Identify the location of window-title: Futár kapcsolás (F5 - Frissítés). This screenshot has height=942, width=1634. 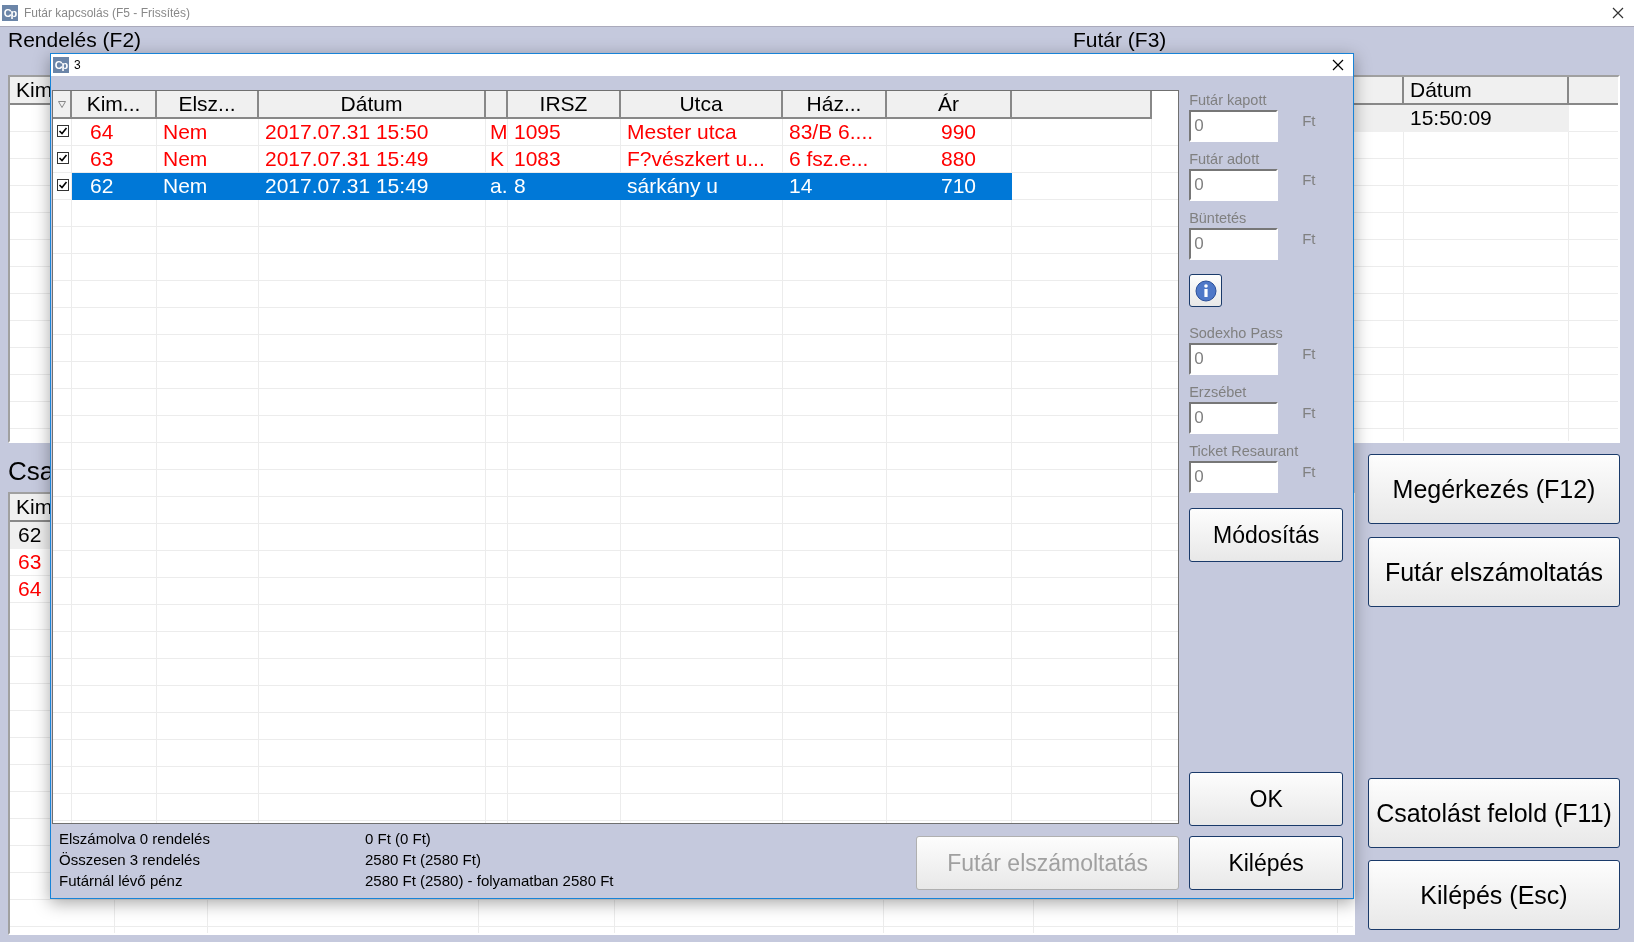
(108, 13).